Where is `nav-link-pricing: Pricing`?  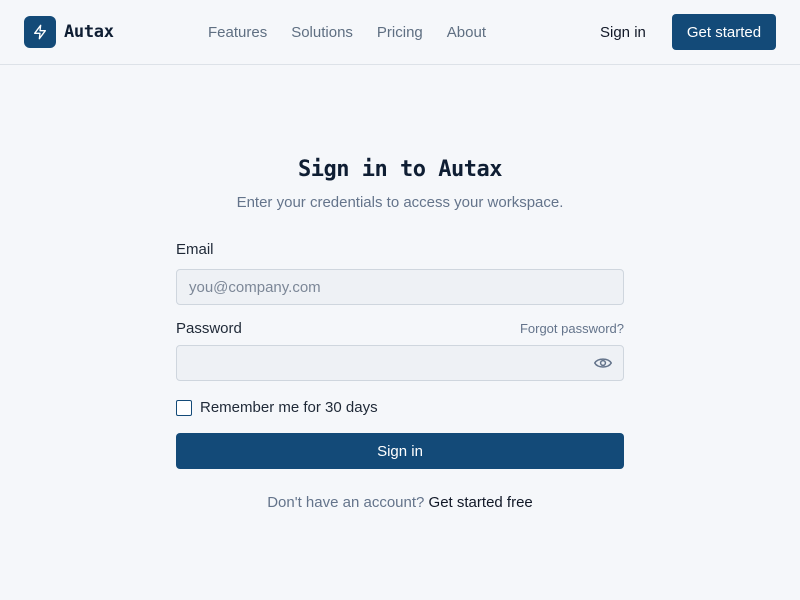 nav-link-pricing: Pricing is located at coordinates (400, 33).